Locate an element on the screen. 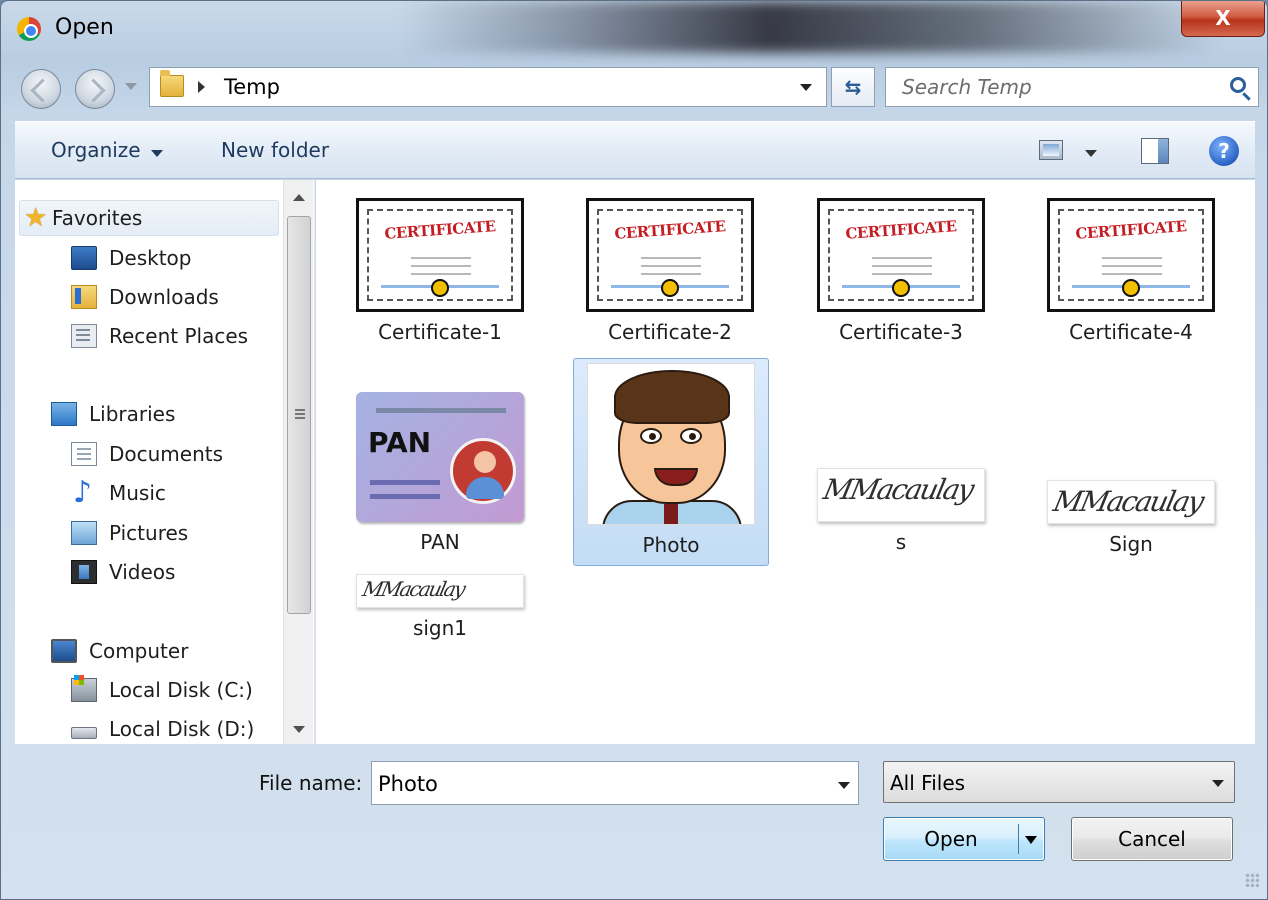 The image size is (1268, 900). nav-label: Computer is located at coordinates (139, 651).